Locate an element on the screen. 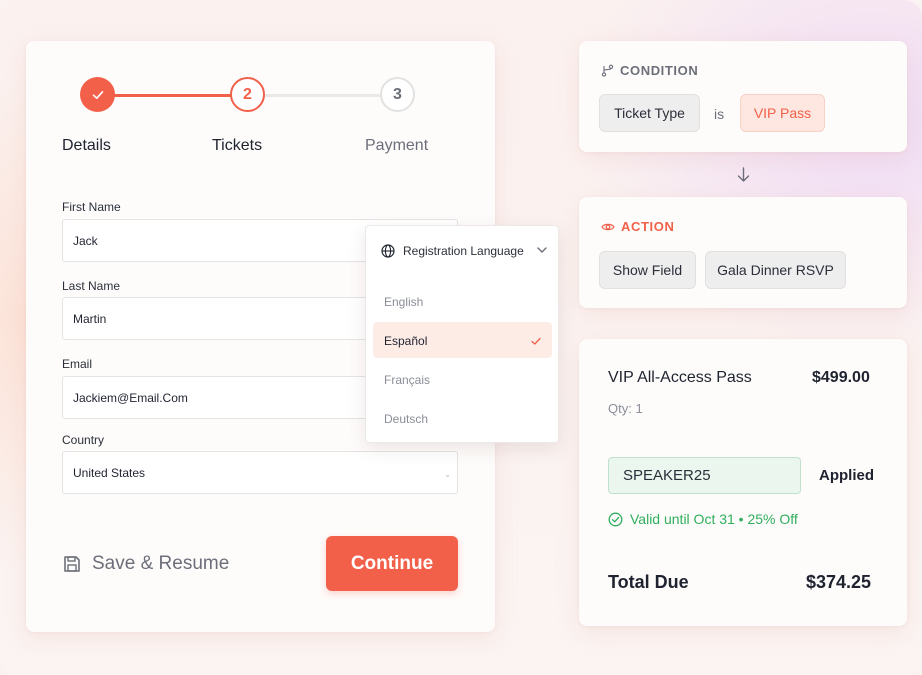 Image resolution: width=922 pixels, height=675 pixels. step-tickets-label: Tickets is located at coordinates (237, 145).